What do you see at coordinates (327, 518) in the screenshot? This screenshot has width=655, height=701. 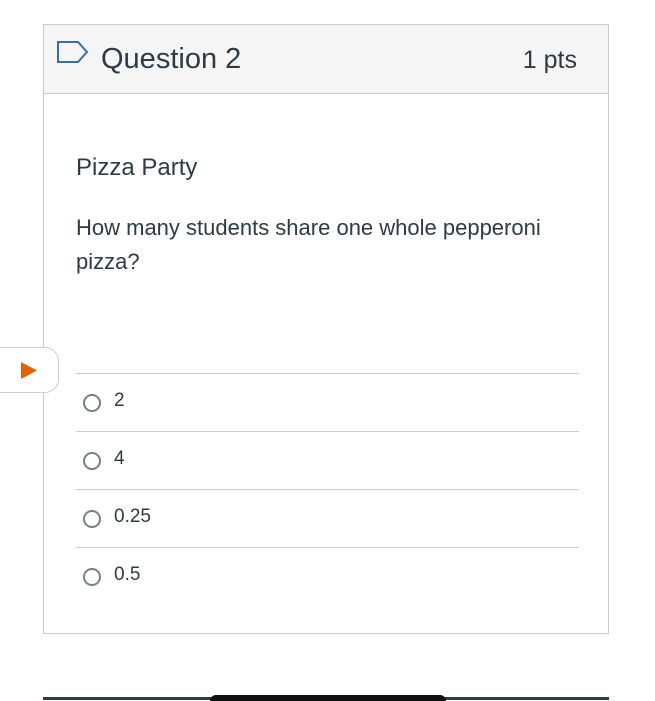 I see `answer-option: 0.25` at bounding box center [327, 518].